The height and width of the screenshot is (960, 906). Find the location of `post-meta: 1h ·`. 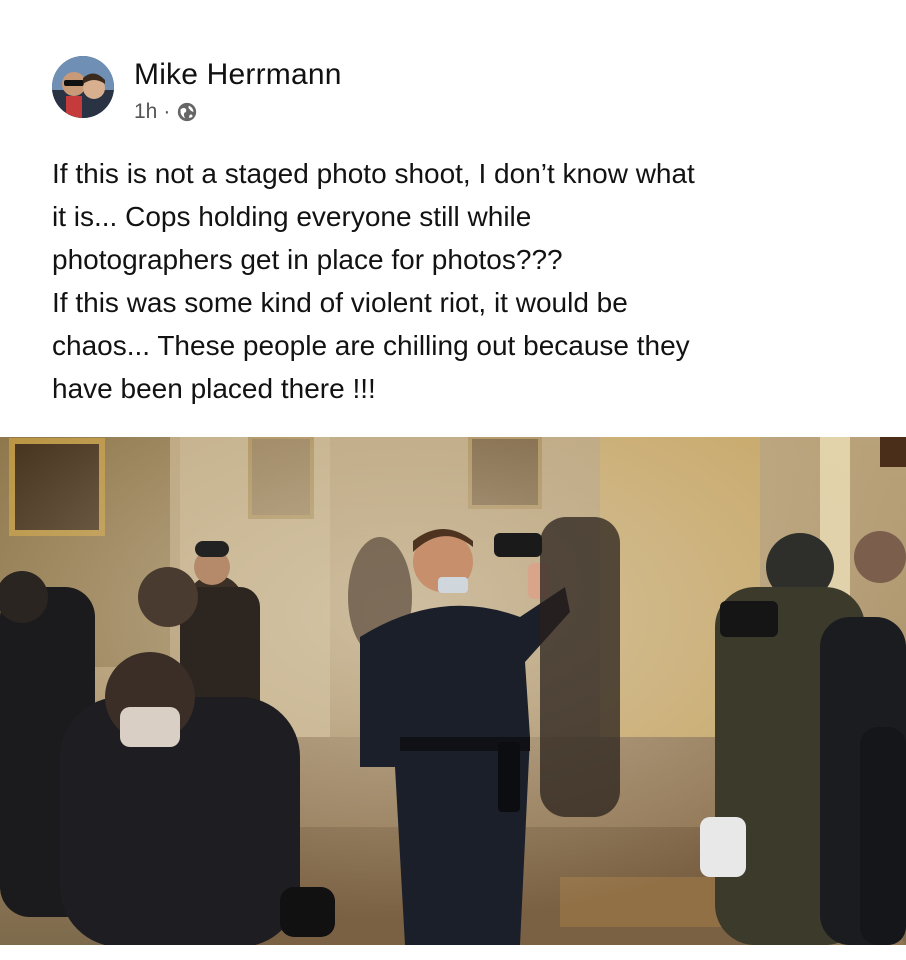

post-meta: 1h · is located at coordinates (166, 112).